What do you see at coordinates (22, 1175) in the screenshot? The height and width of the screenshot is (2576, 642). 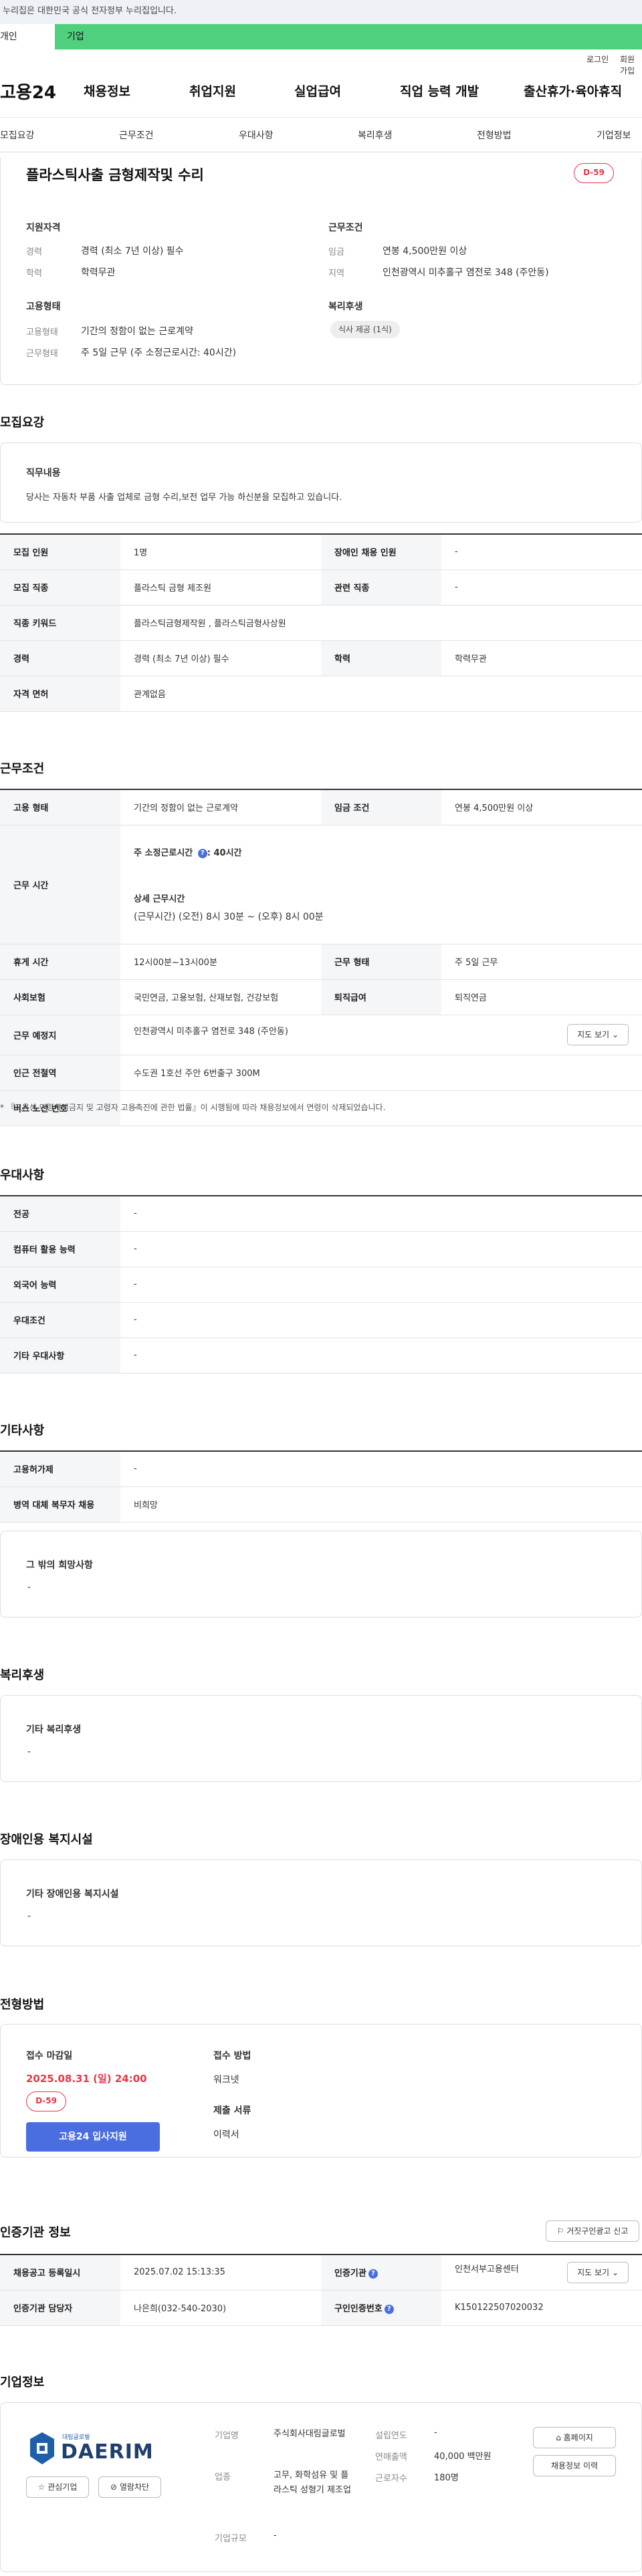 I see `preferences-heading: 우대사항` at bounding box center [22, 1175].